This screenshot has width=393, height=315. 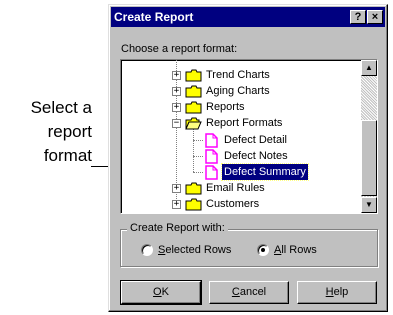 What do you see at coordinates (147, 250) in the screenshot?
I see `radio-button` at bounding box center [147, 250].